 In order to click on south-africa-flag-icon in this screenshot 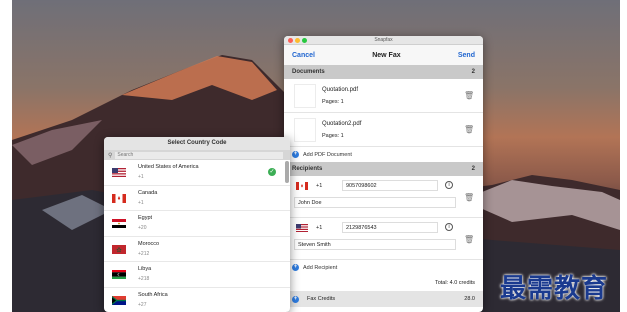, I will do `click(119, 300)`.